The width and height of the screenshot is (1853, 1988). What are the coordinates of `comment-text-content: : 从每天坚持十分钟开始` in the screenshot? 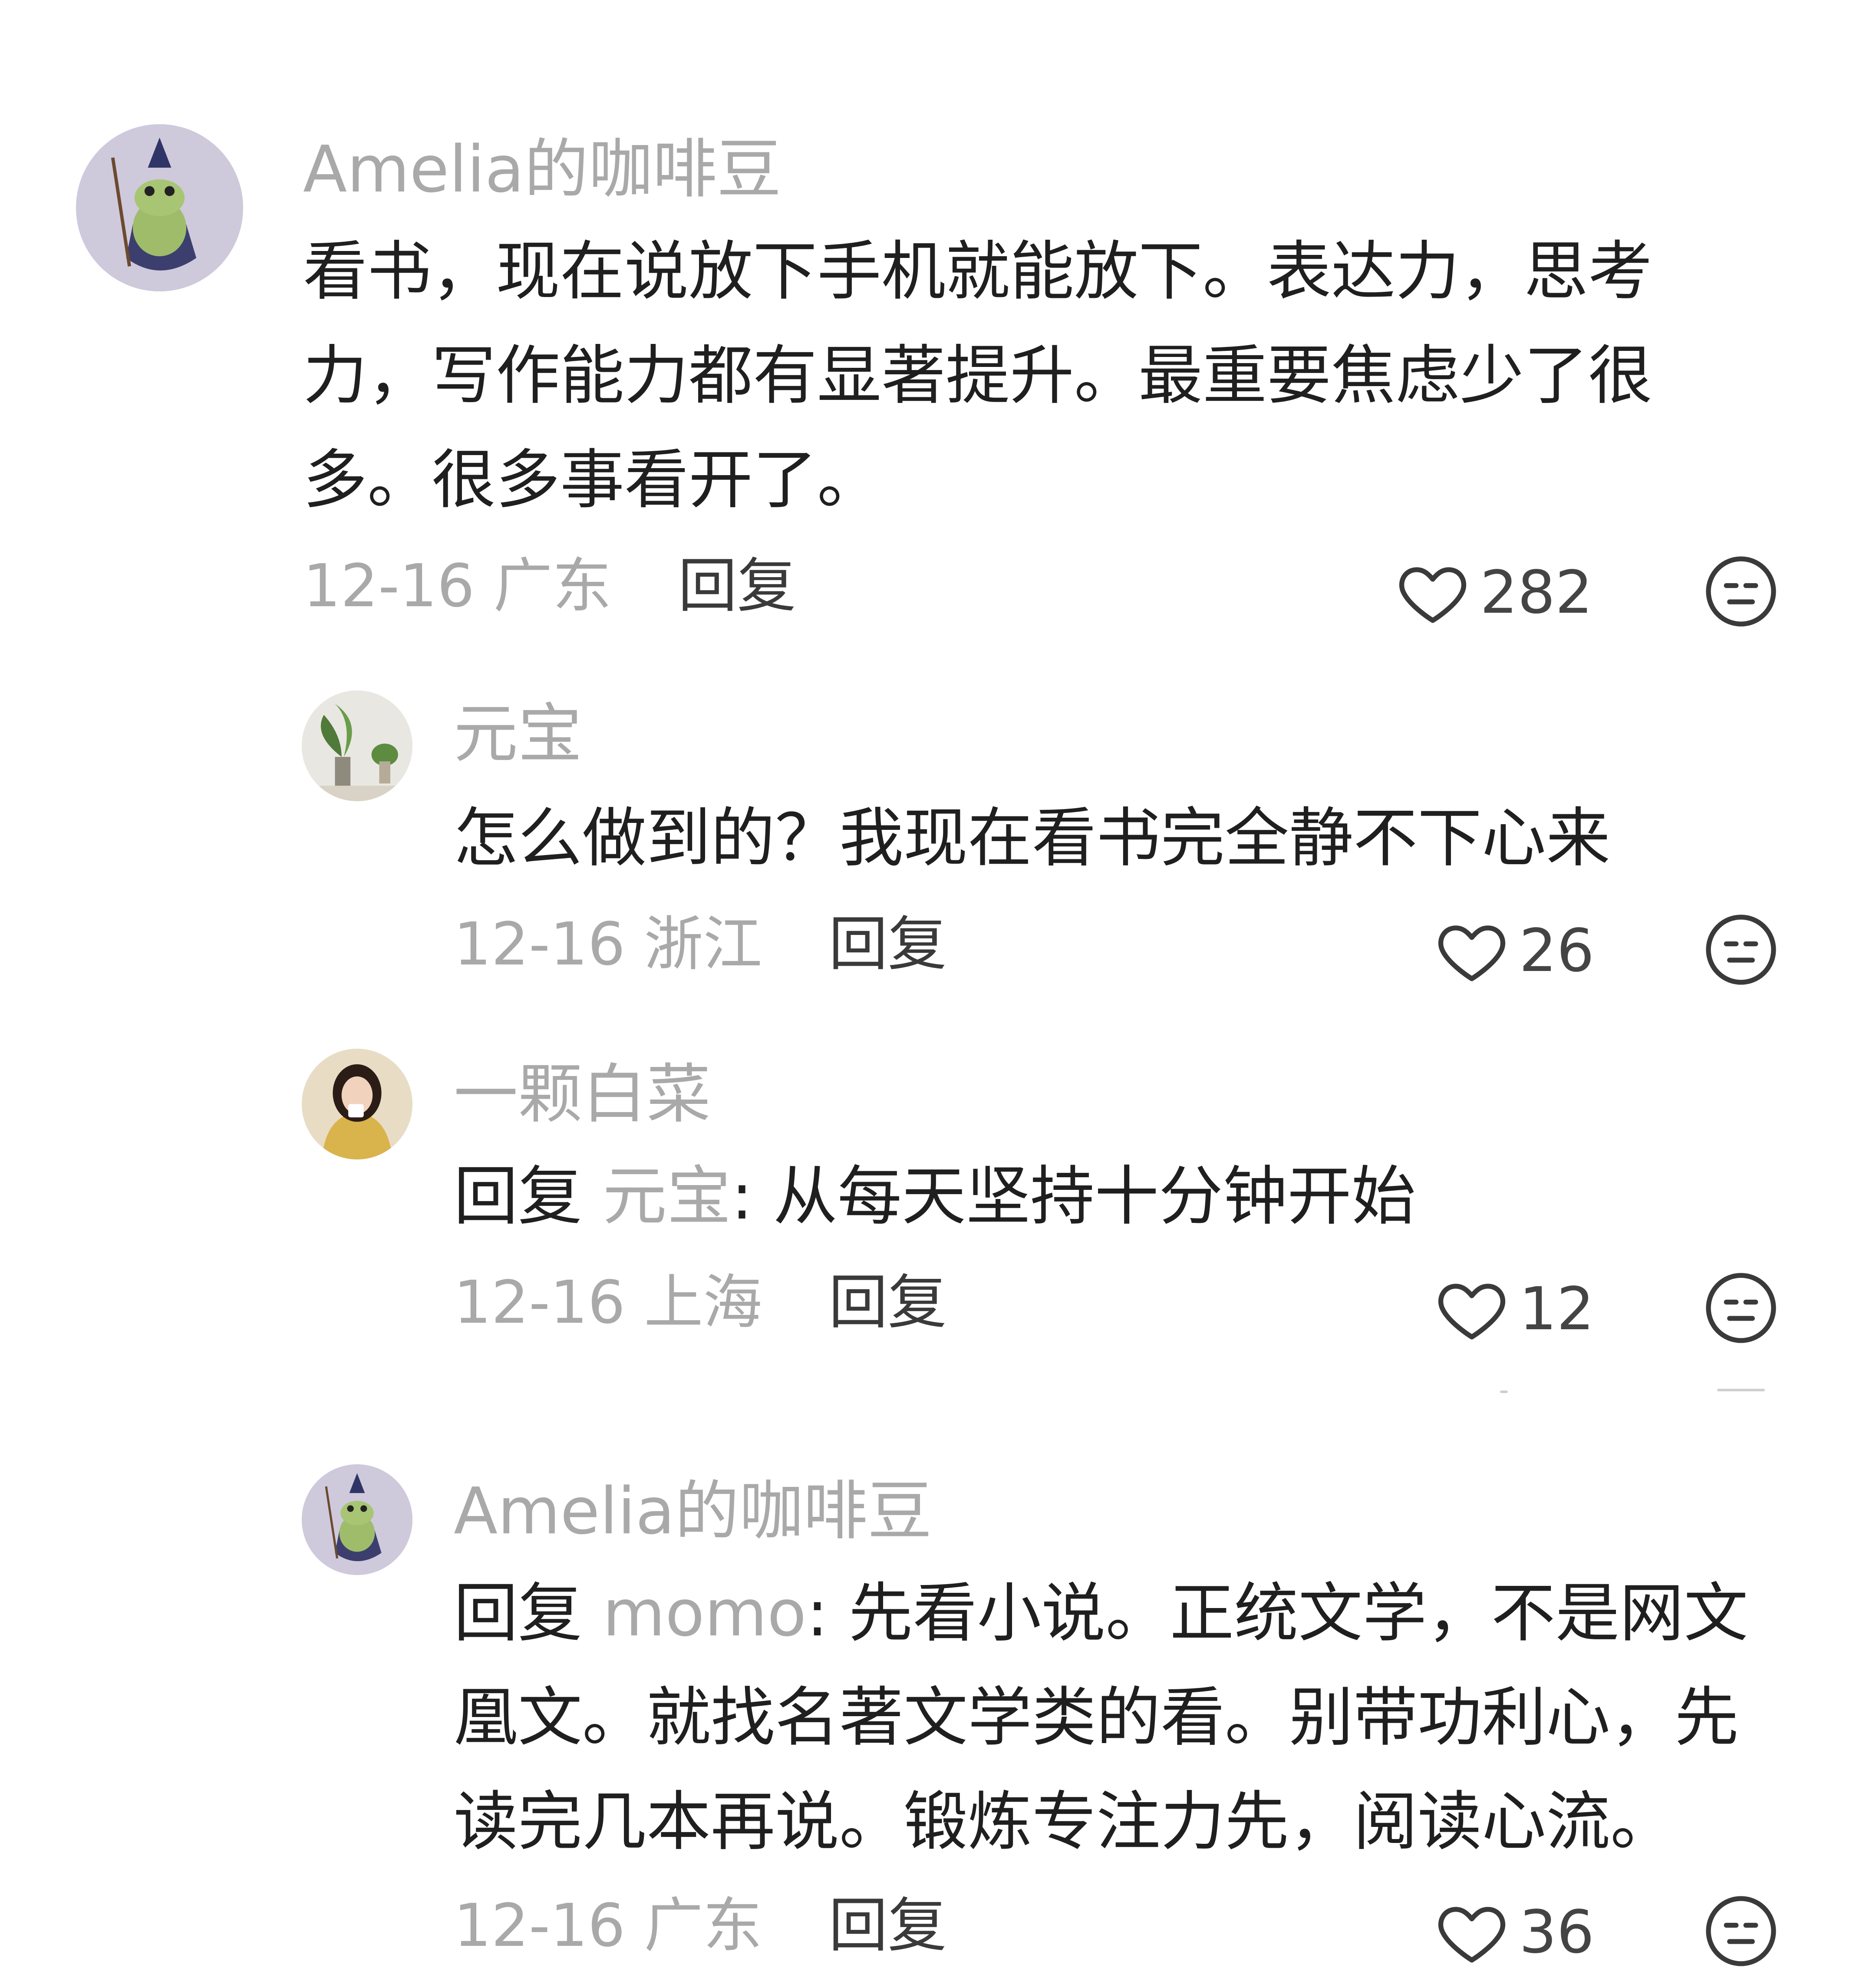 It's located at (1074, 1196).